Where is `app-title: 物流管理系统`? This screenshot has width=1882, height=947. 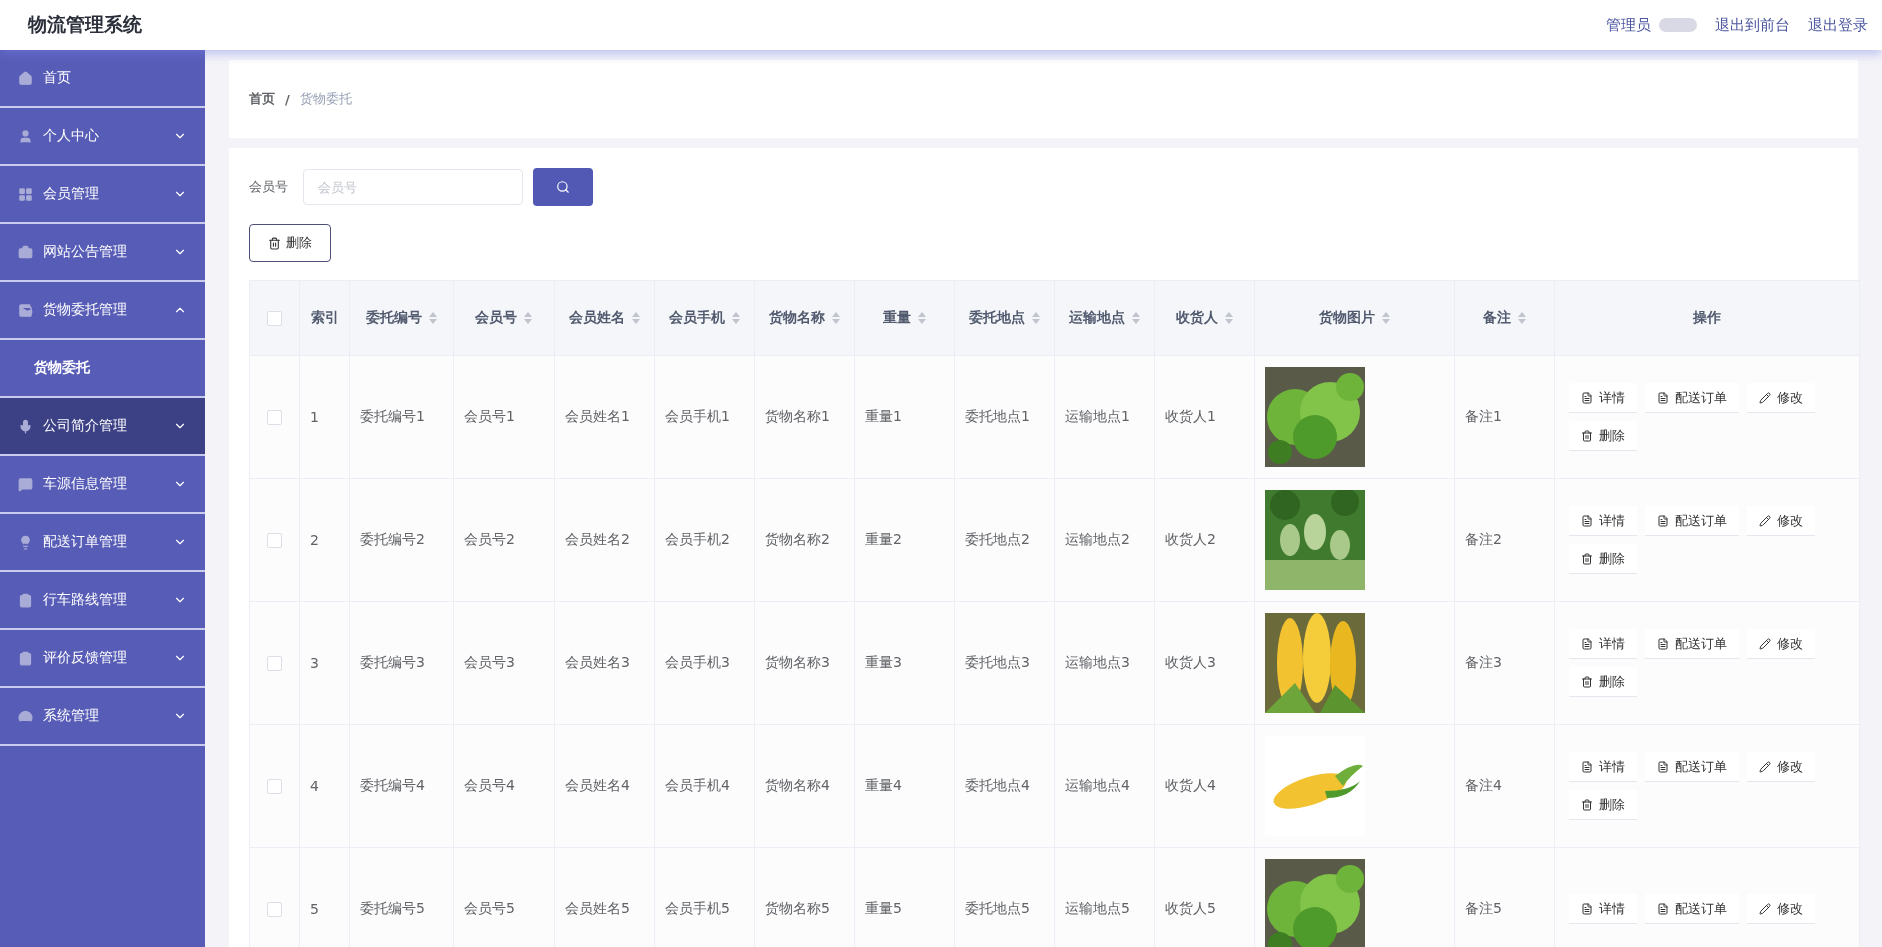
app-title: 物流管理系统 is located at coordinates (85, 24).